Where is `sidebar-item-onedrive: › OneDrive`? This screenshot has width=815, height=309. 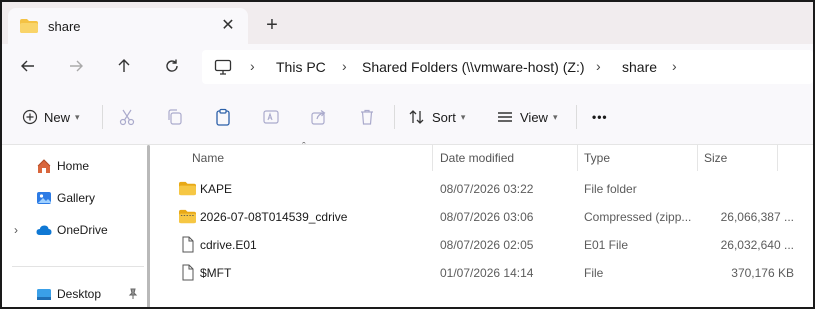 sidebar-item-onedrive: › OneDrive is located at coordinates (77, 230).